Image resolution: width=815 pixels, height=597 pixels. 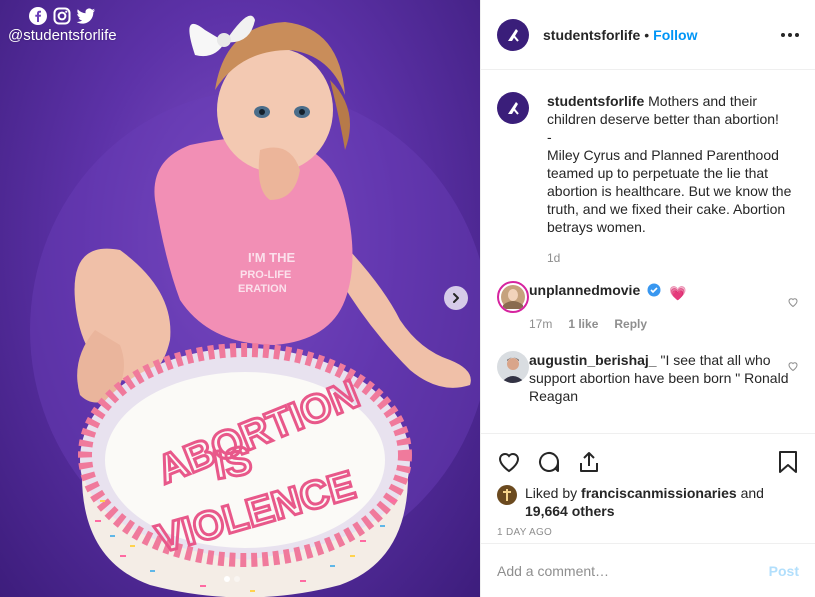 I want to click on follow-button: Follow, so click(x=675, y=35).